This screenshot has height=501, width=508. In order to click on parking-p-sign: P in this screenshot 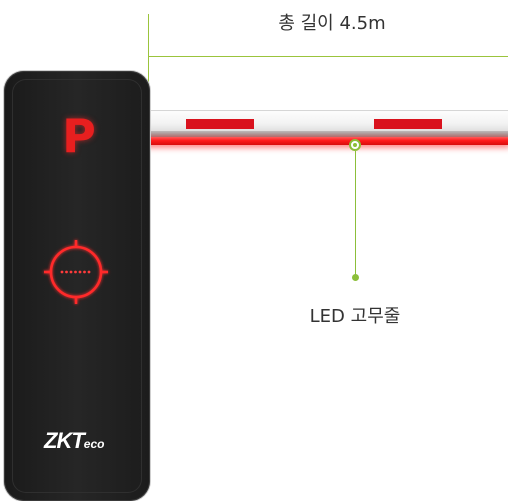, I will do `click(79, 136)`.